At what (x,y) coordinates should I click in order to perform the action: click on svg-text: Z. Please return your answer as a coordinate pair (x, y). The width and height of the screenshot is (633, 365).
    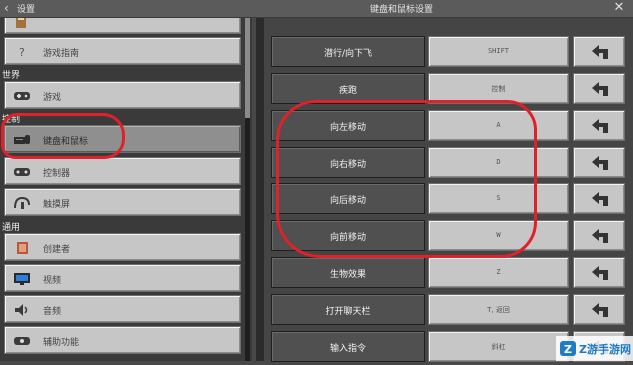
    Looking at the image, I should click on (568, 349).